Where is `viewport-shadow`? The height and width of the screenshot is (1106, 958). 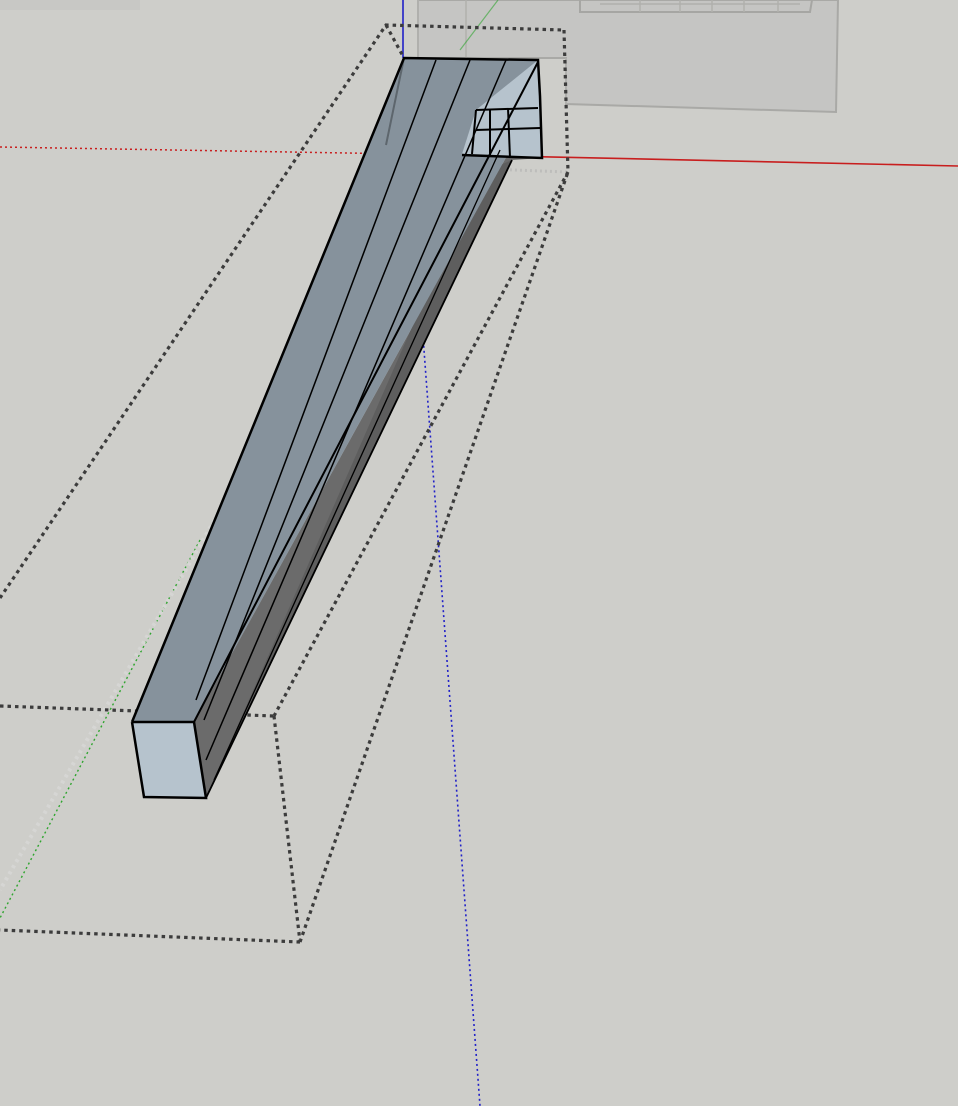
viewport-shadow is located at coordinates (70, 5).